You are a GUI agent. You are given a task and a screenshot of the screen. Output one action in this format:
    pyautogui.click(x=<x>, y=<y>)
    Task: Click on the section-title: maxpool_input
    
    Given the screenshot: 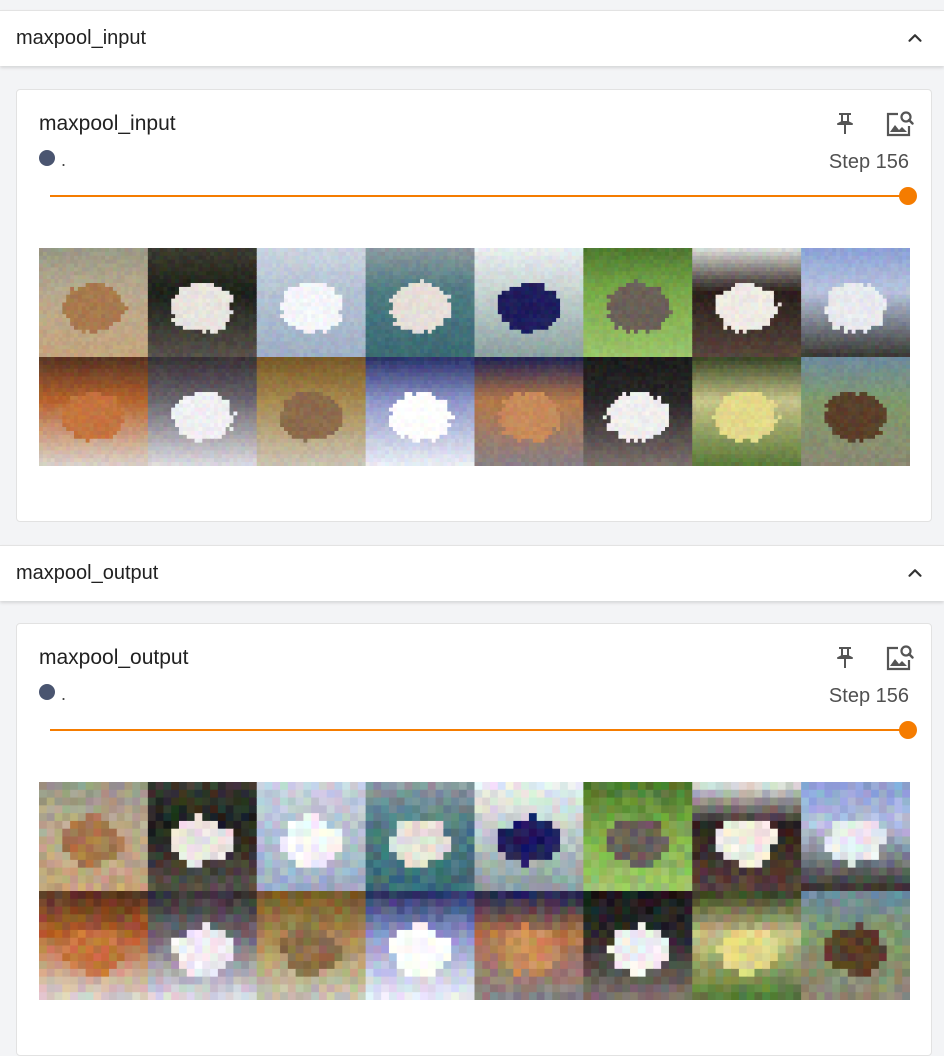 What is the action you would take?
    pyautogui.click(x=81, y=38)
    